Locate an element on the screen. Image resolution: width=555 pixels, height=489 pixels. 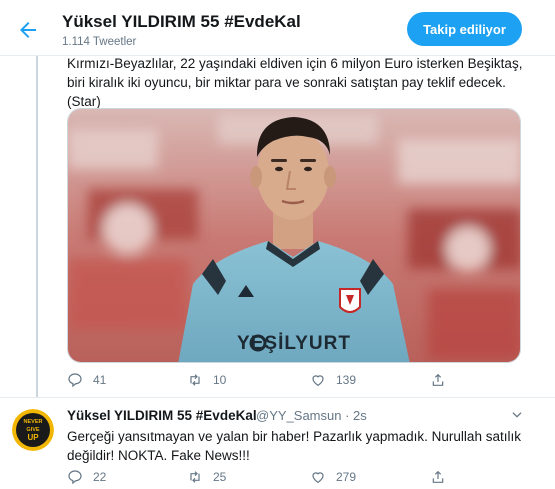
reply-text-line: değildir! NOKTA. Fake News!!! is located at coordinates (158, 455).